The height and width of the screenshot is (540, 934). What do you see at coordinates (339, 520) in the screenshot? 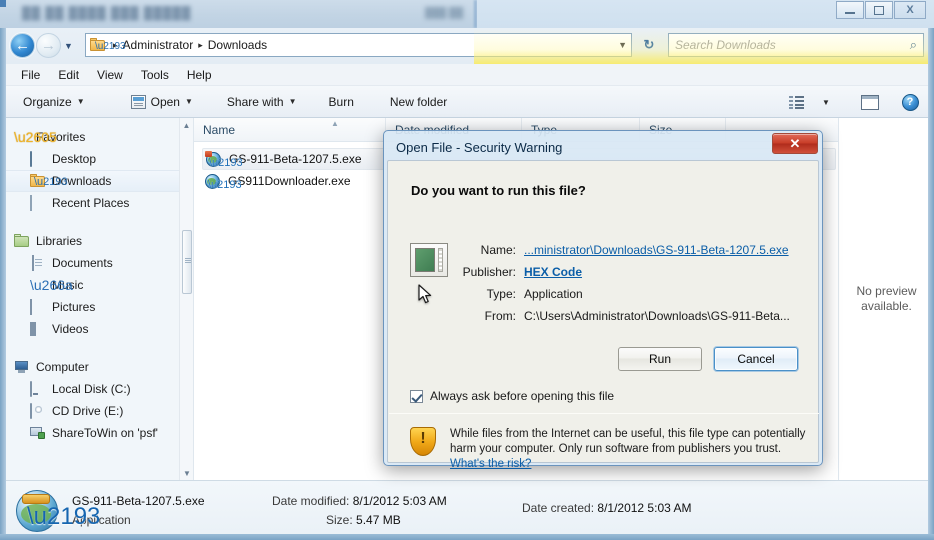
I see `details-size-label: Size:` at bounding box center [339, 520].